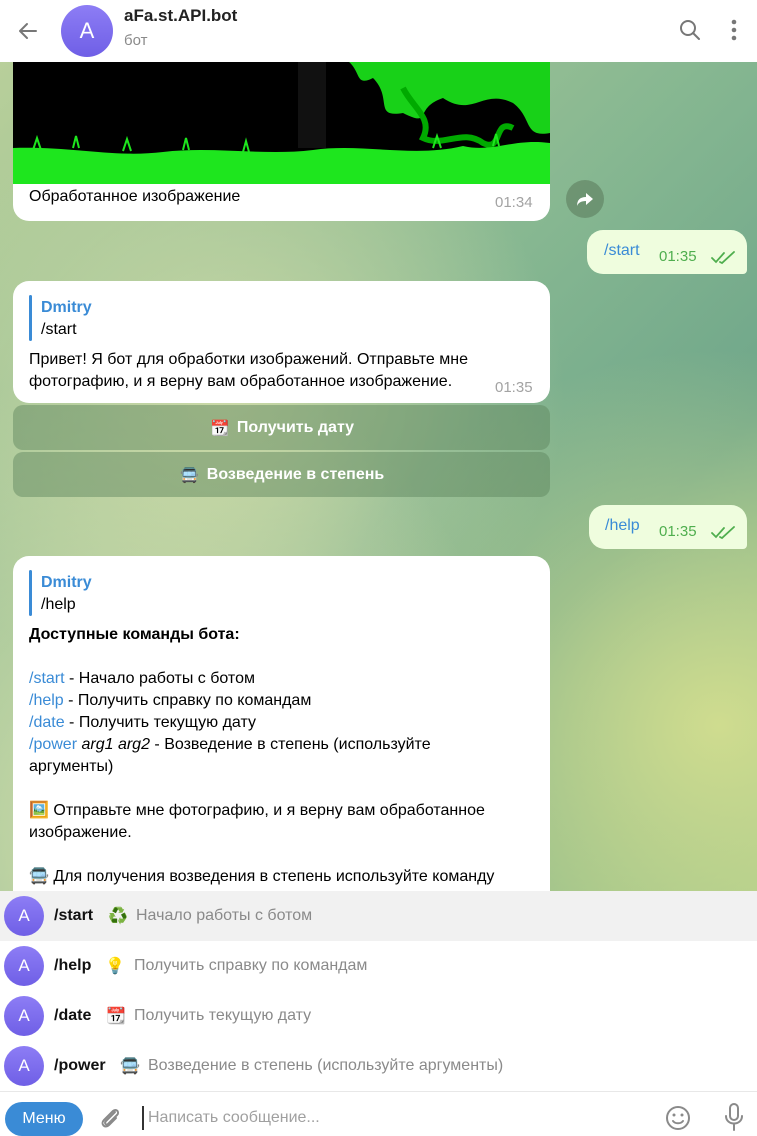 Image resolution: width=757 pixels, height=1136 pixels. I want to click on suggestion-command: /start, so click(74, 915).